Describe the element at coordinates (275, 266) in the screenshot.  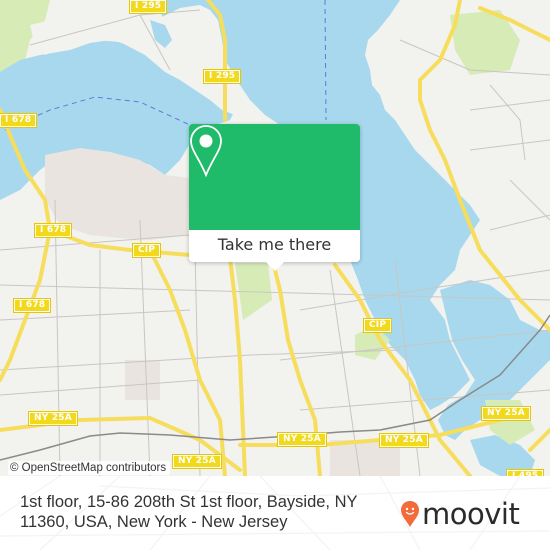
I see `popup-pointer` at that location.